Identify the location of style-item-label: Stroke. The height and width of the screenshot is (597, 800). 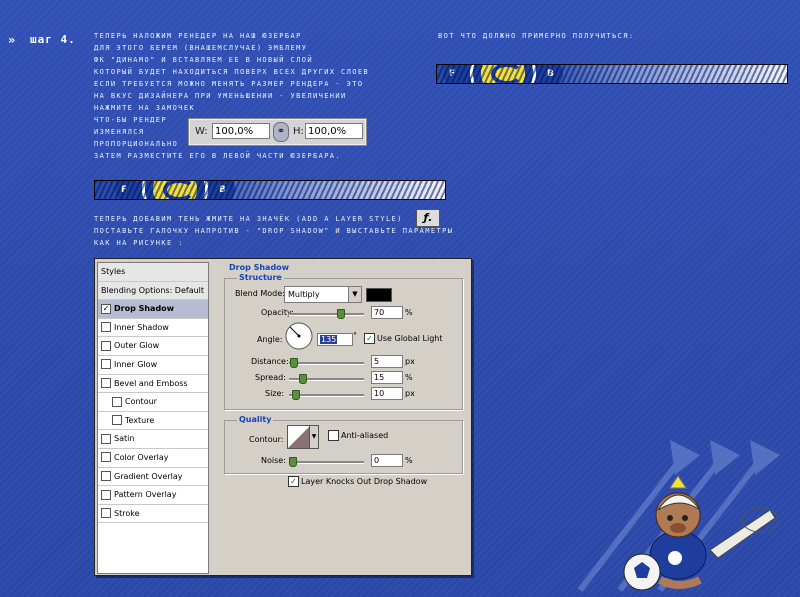
(127, 513).